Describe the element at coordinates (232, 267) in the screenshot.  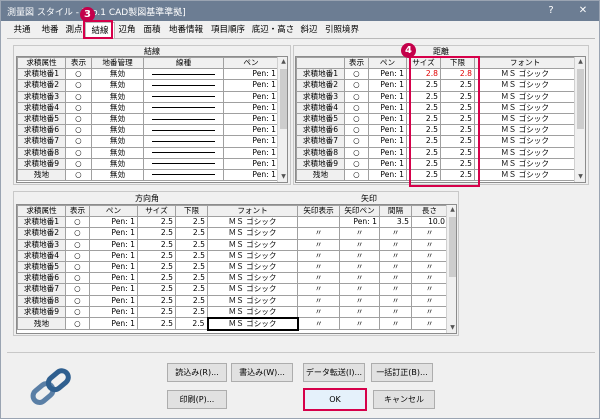
I see `table-row: 求積地番5 ○ Pen: 1 2.5 2.5 ＭＳ ゴシック〃〃〃〃` at that location.